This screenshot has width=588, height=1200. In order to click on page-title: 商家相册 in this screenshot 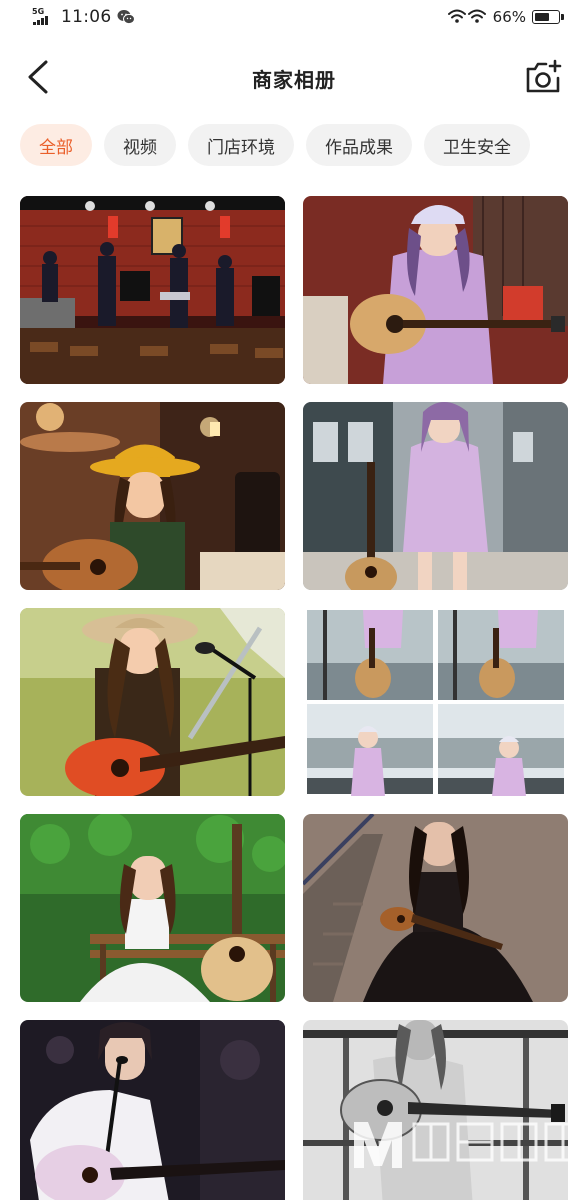, I will do `click(294, 80)`.